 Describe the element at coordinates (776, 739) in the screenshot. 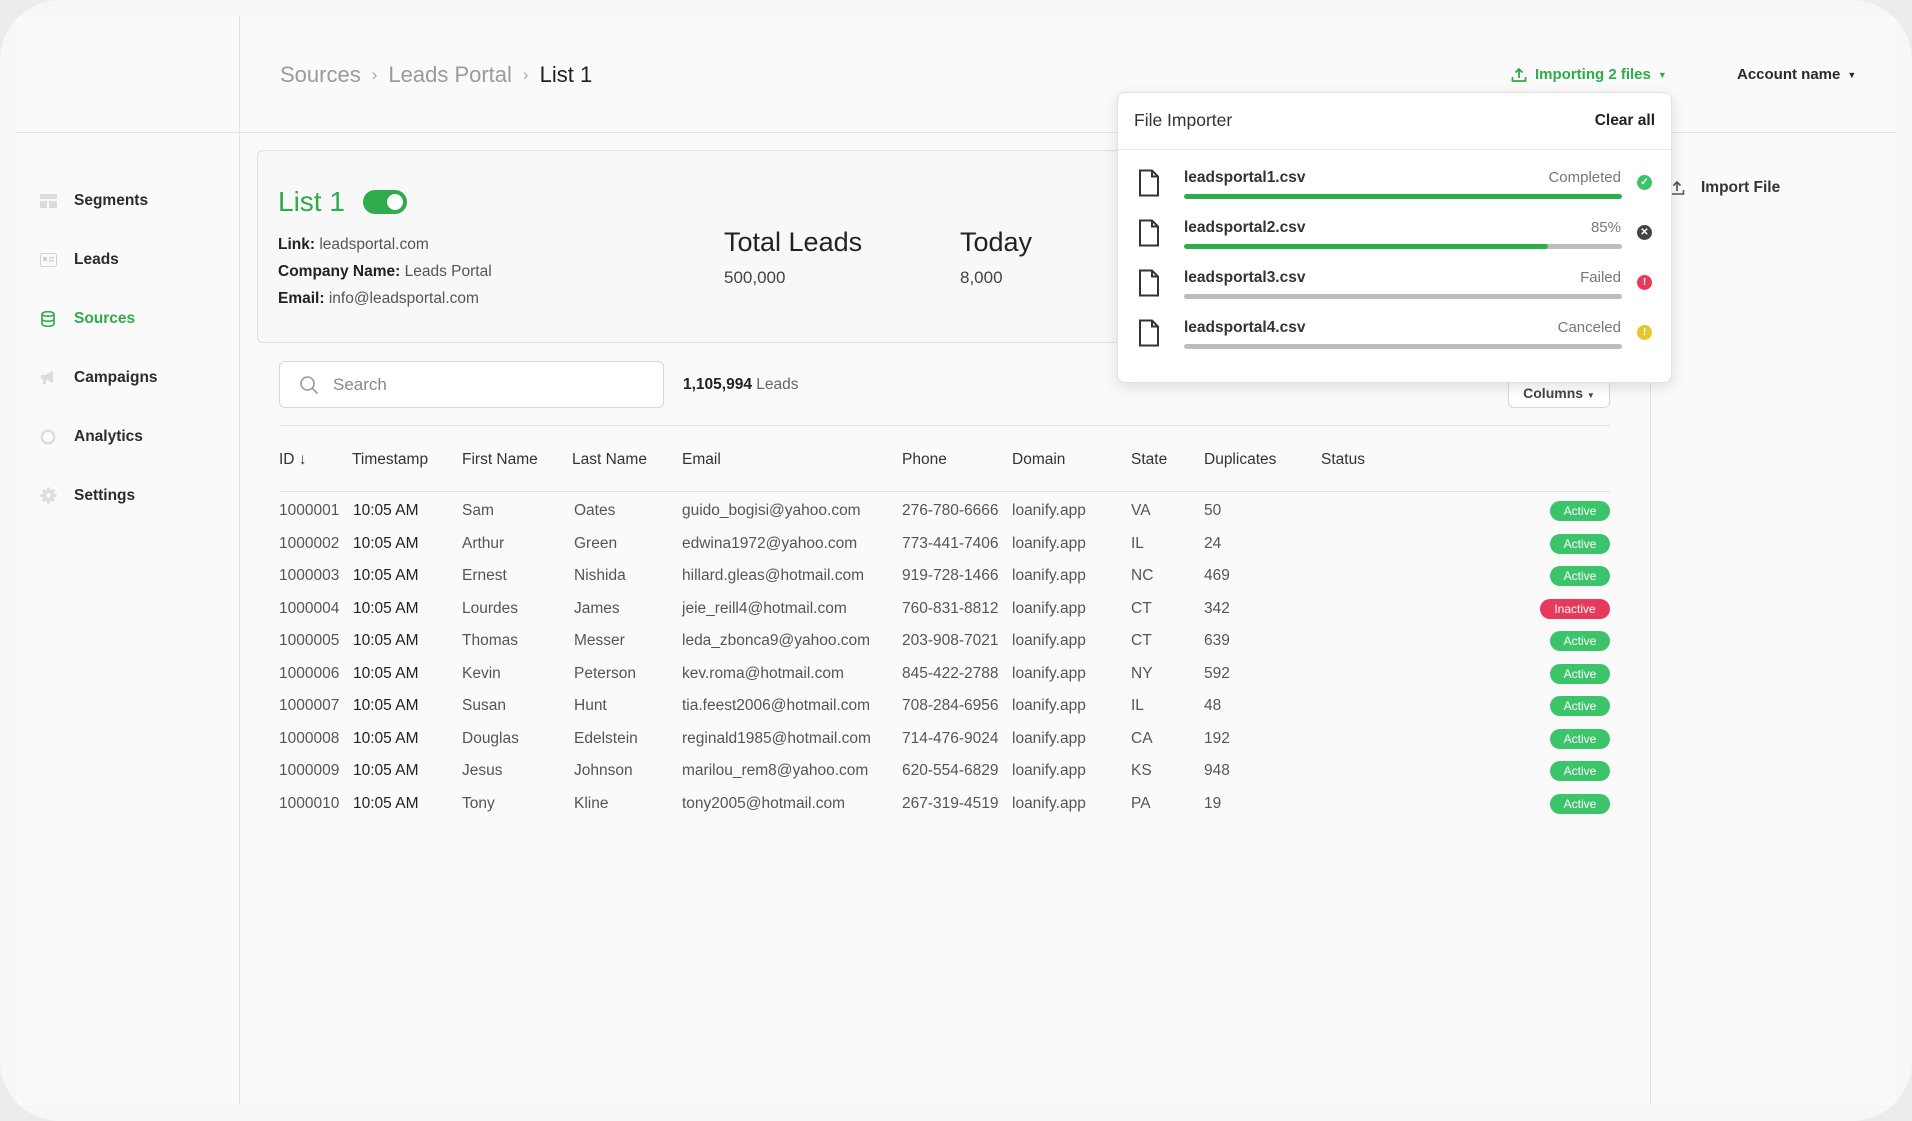

I see `cell-email: reginald1985@hotmail.com` at that location.